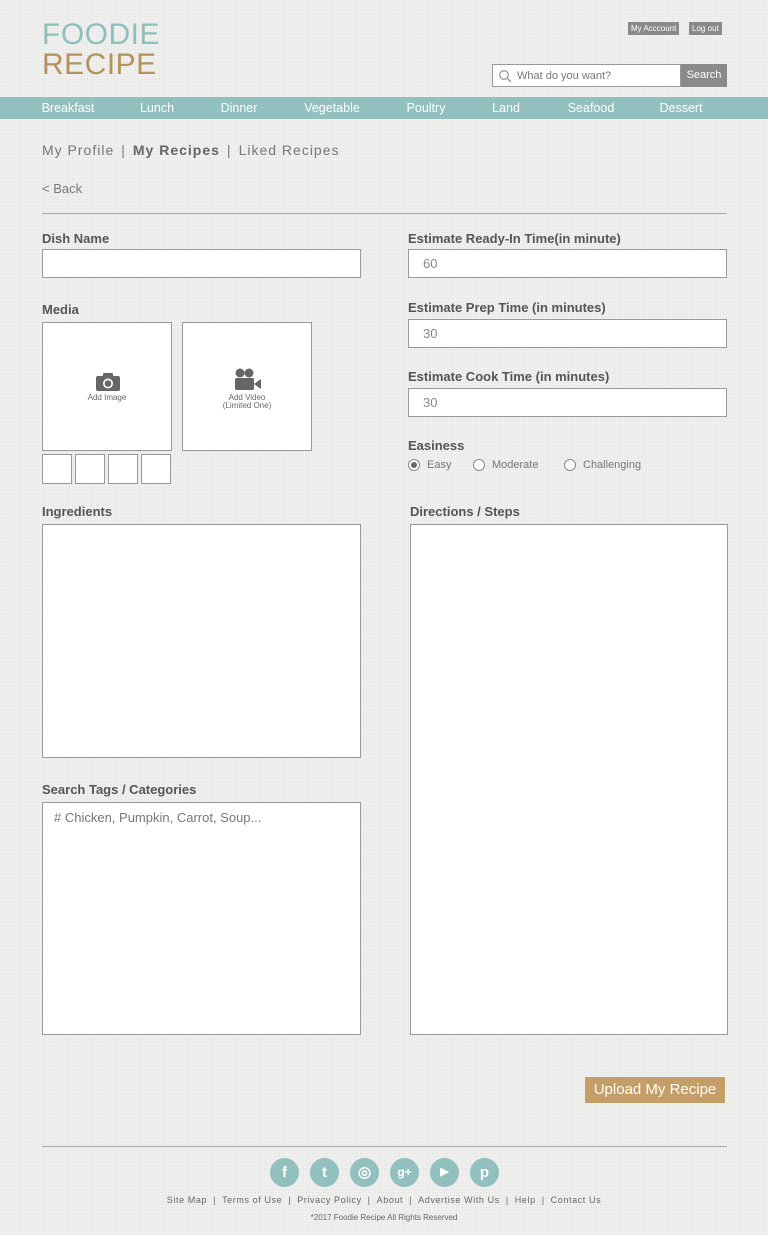  Describe the element at coordinates (324, 1172) in the screenshot. I see `twitter-icon: t` at that location.